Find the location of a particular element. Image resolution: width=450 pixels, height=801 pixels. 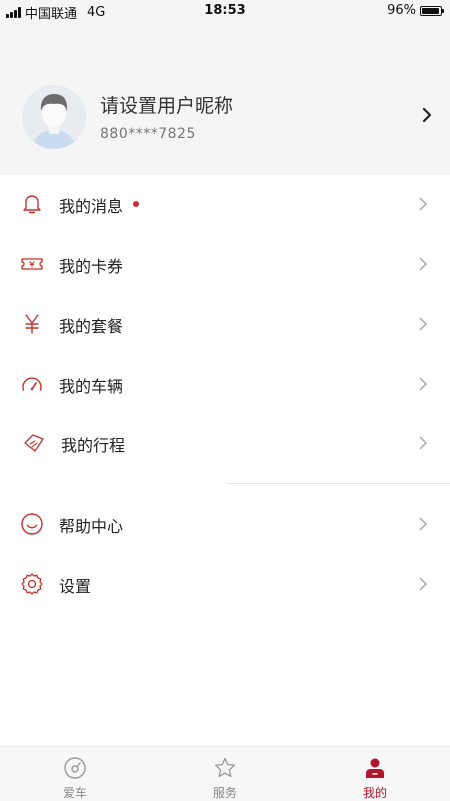

ticket-icon is located at coordinates (32, 264).